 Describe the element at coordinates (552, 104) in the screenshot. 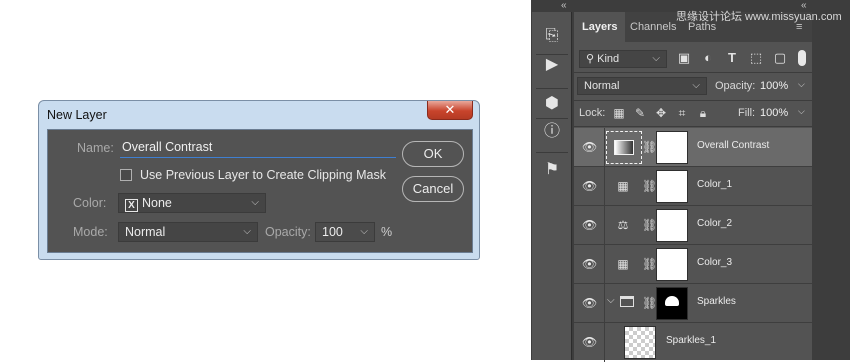

I see `3d-cube-icon: ⬢` at that location.